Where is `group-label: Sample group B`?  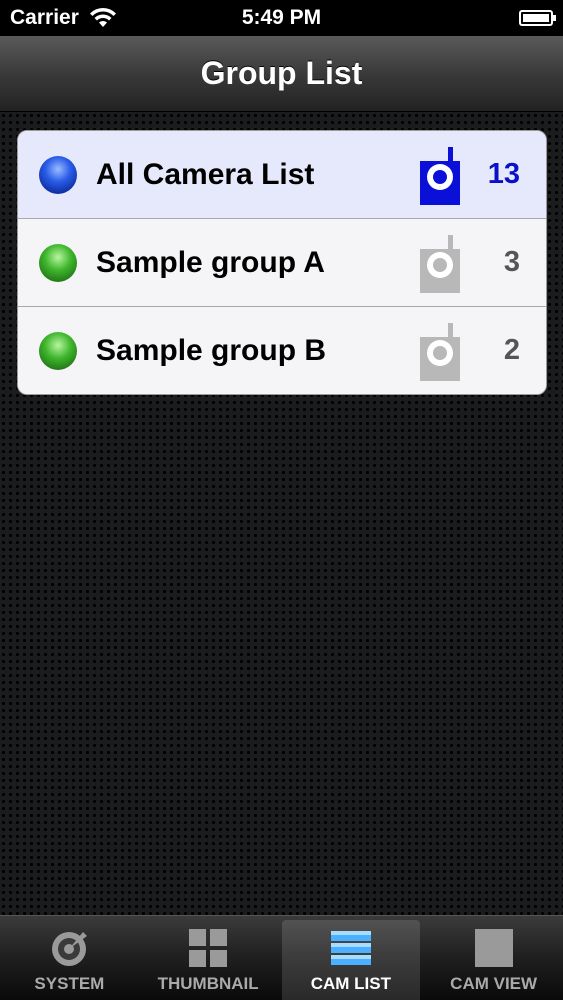
group-label: Sample group B is located at coordinates (211, 350).